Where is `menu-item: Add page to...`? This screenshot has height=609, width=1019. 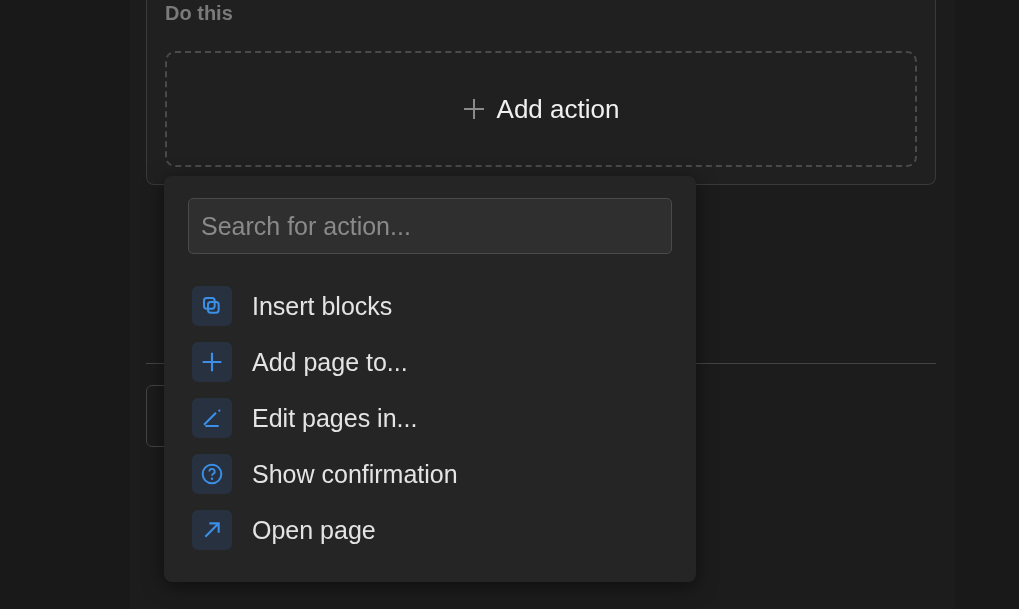 menu-item: Add page to... is located at coordinates (430, 362).